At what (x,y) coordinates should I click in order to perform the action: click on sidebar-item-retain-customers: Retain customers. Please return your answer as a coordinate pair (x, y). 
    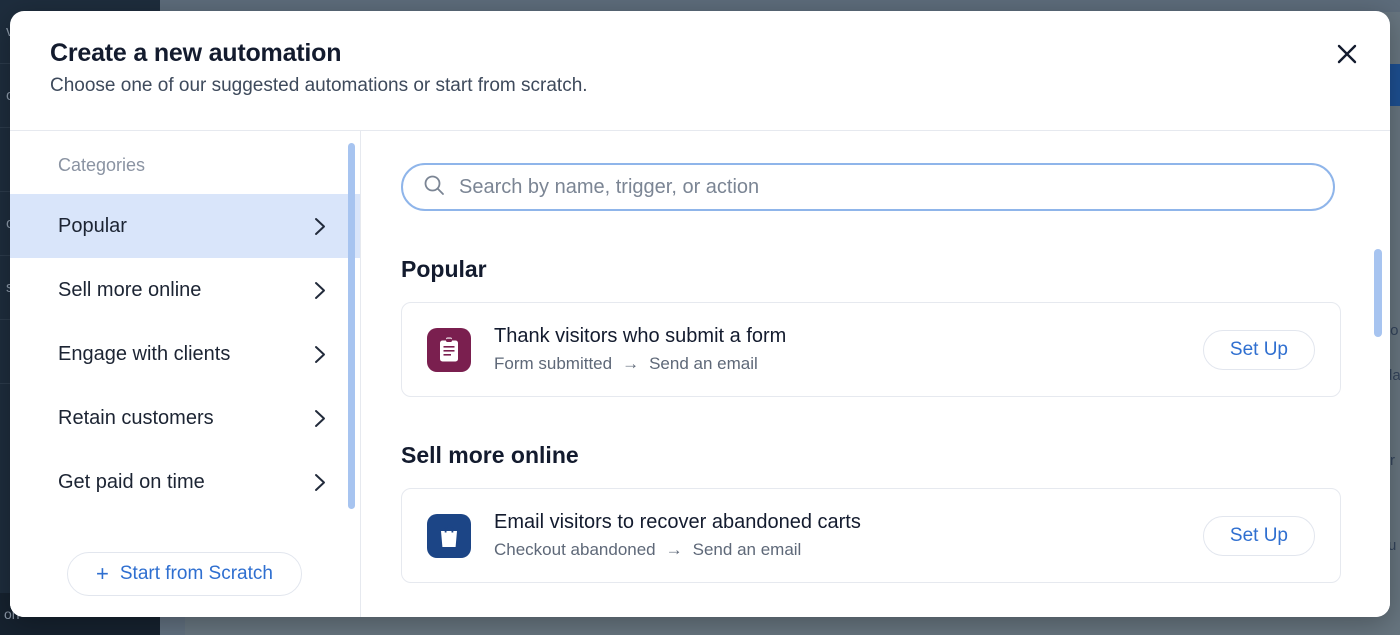
    Looking at the image, I should click on (185, 418).